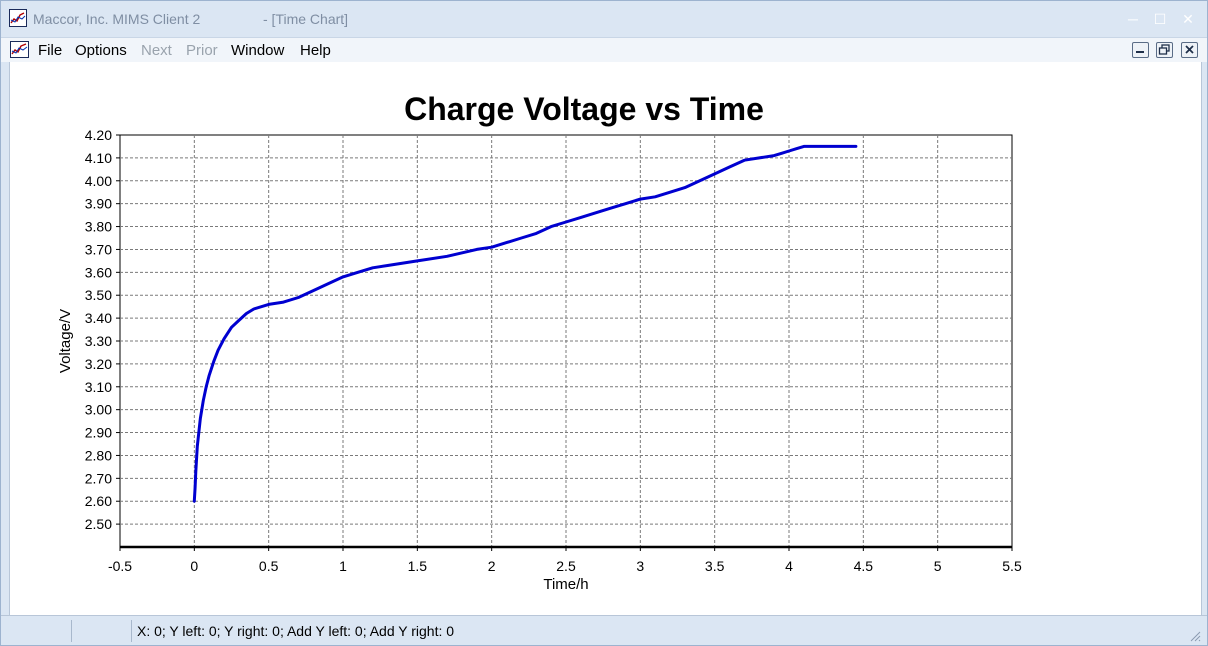  What do you see at coordinates (1188, 19) in the screenshot?
I see `window-close-button: ✕` at bounding box center [1188, 19].